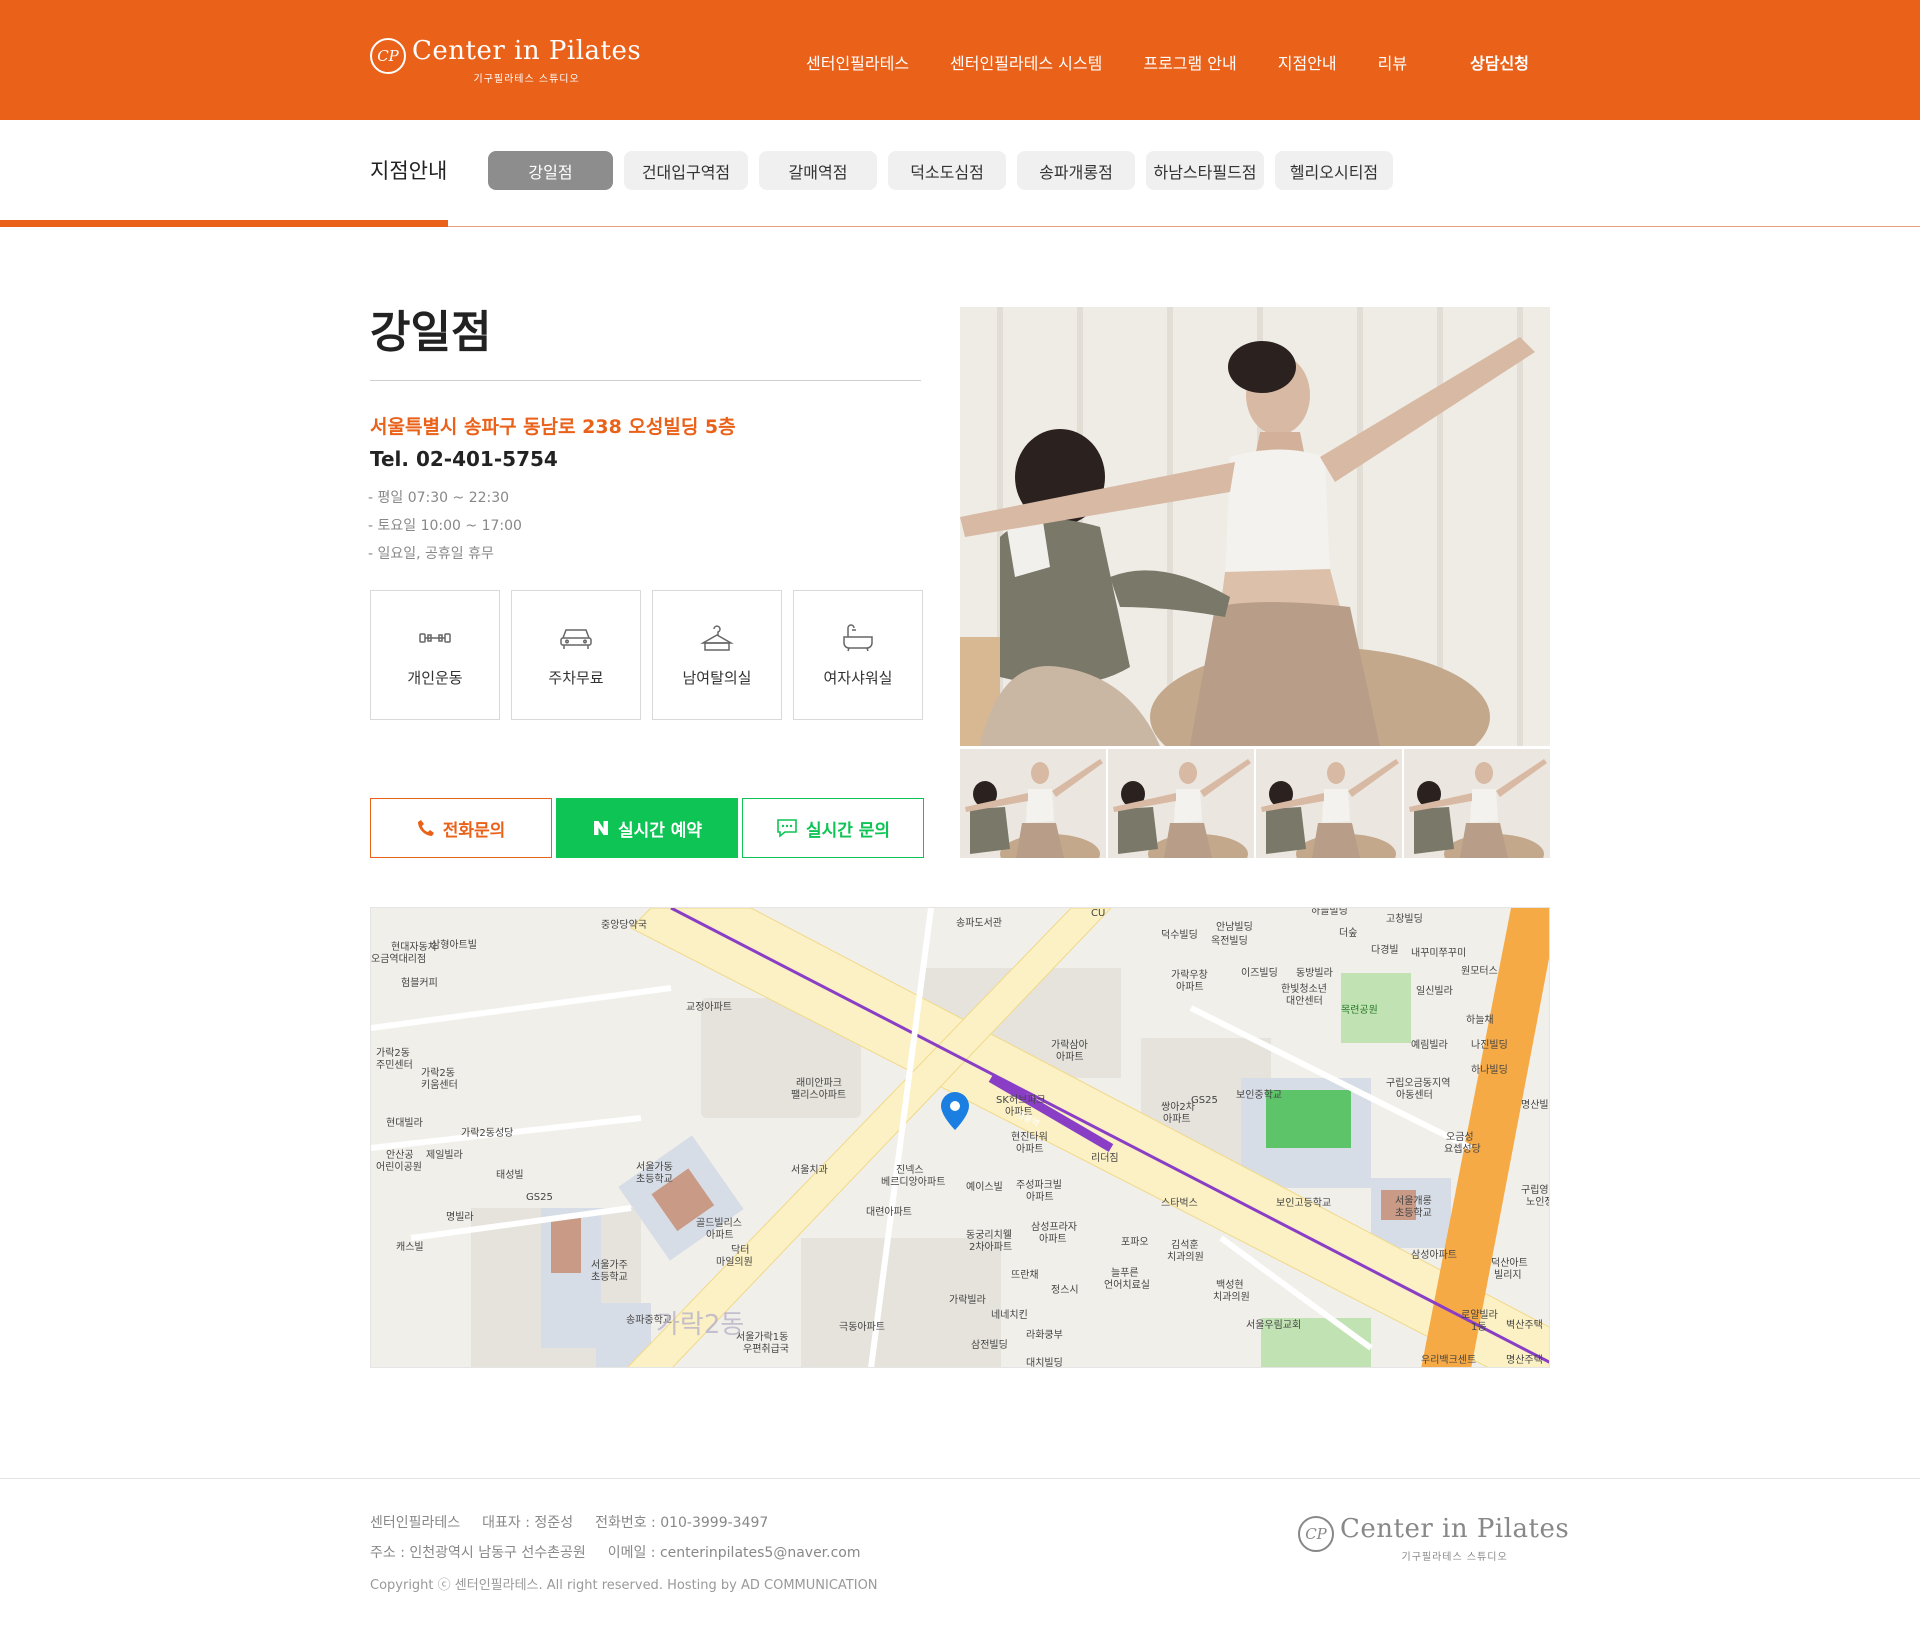 This screenshot has width=1920, height=1640. What do you see at coordinates (1438, 953) in the screenshot?
I see `svg-text: 내꾸미쭈꾸미` at bounding box center [1438, 953].